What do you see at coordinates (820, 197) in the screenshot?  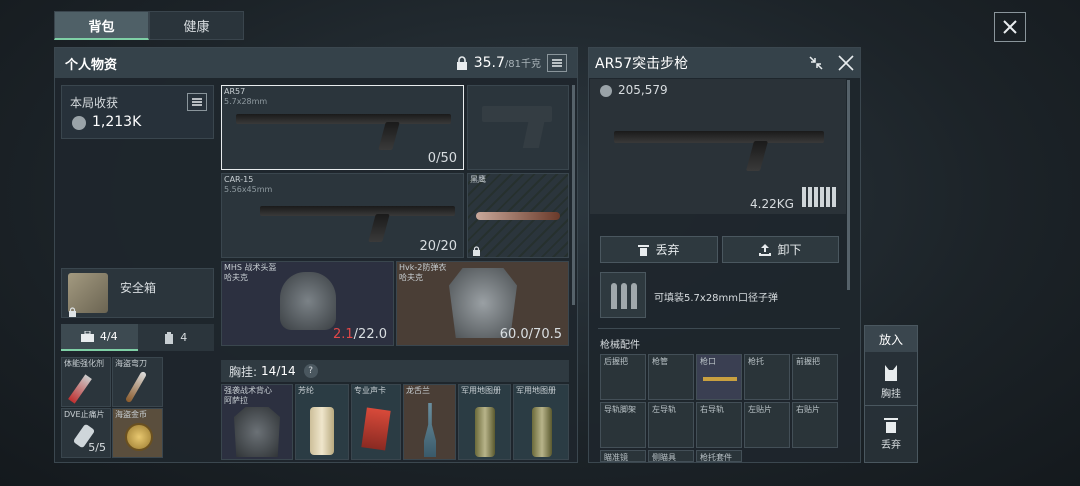 I see `grid-size-icon` at bounding box center [820, 197].